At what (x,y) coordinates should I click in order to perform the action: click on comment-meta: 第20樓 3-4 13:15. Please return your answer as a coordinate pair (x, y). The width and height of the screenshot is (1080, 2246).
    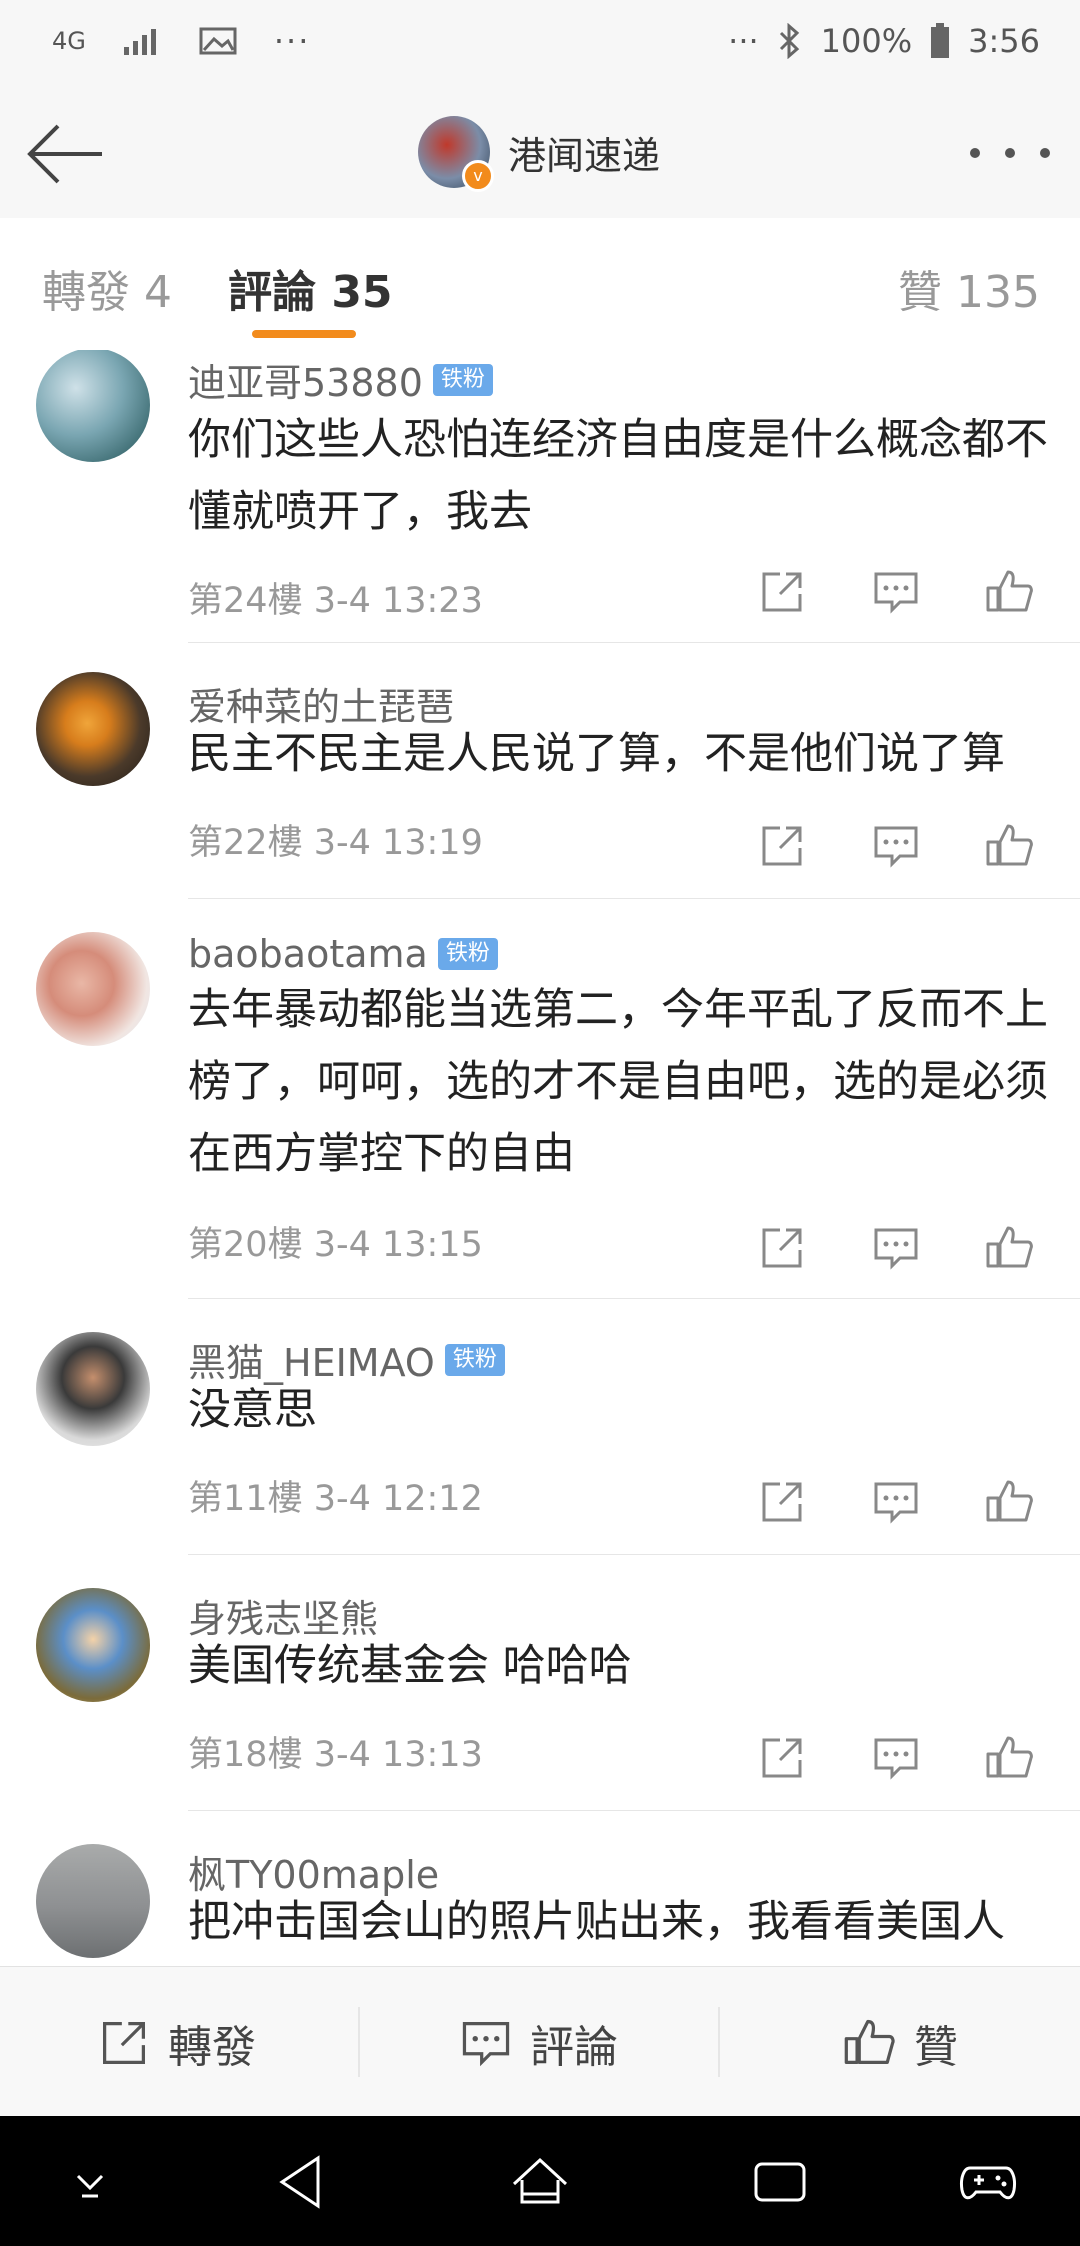
    Looking at the image, I should click on (335, 1241).